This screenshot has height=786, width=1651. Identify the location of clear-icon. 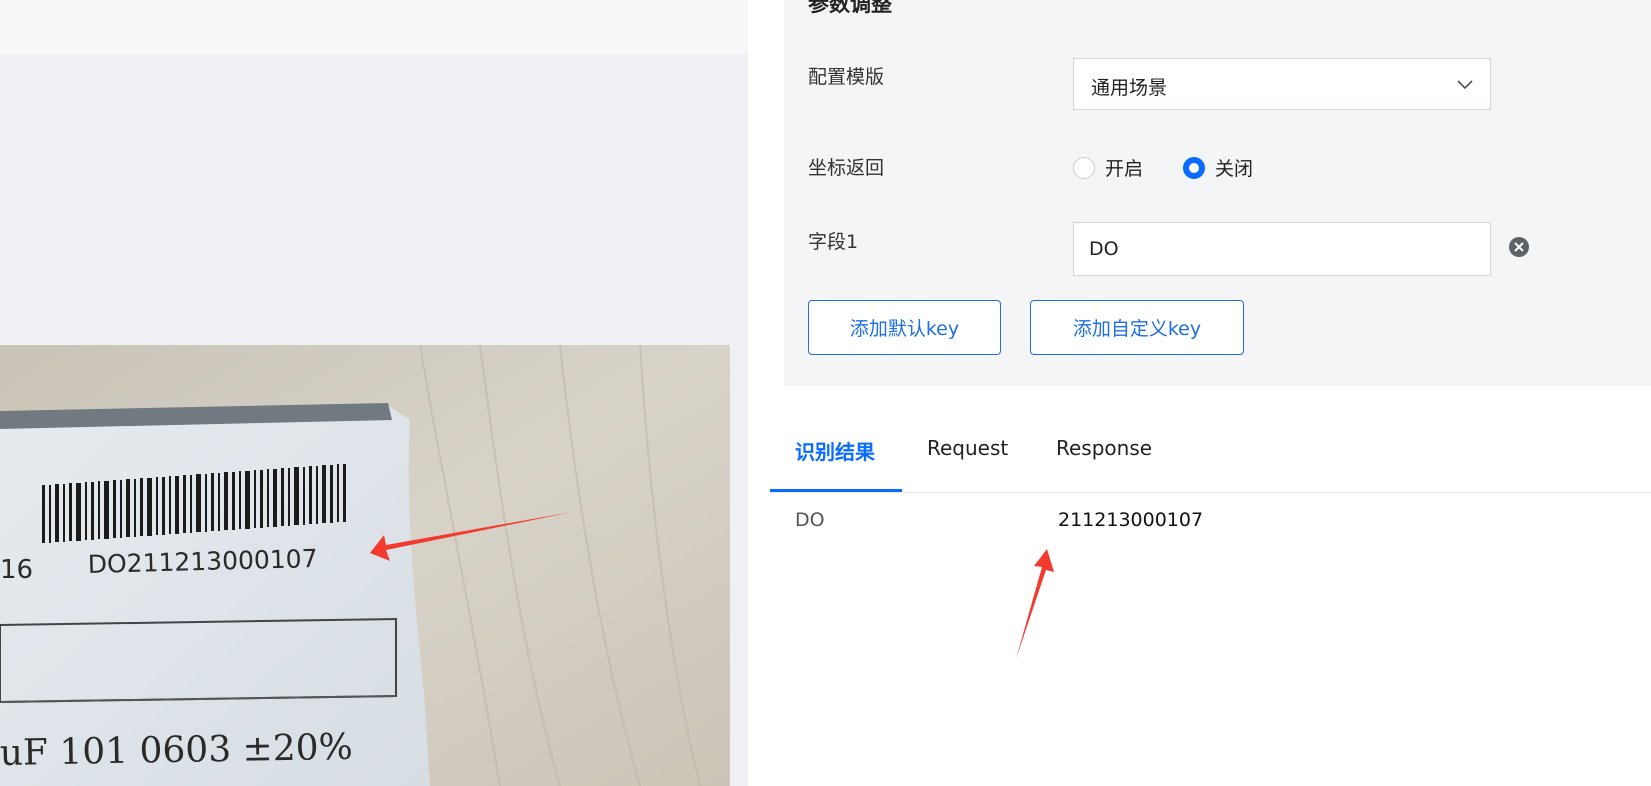
(1519, 247).